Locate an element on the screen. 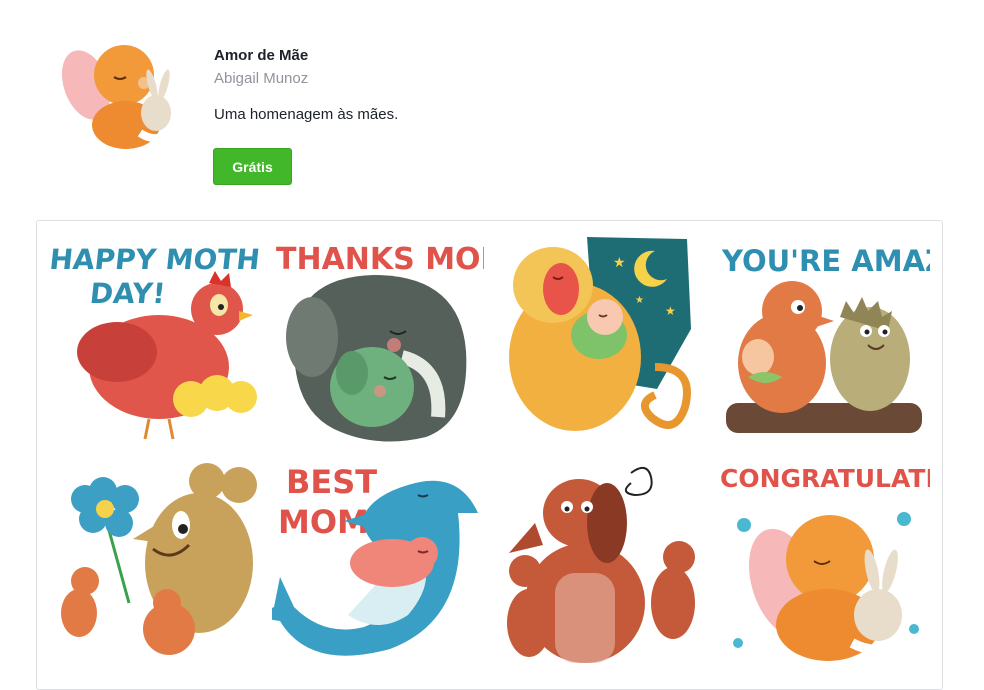 The width and height of the screenshot is (984, 690). tired-dog-with-puppies-sticker is located at coordinates (601, 563).